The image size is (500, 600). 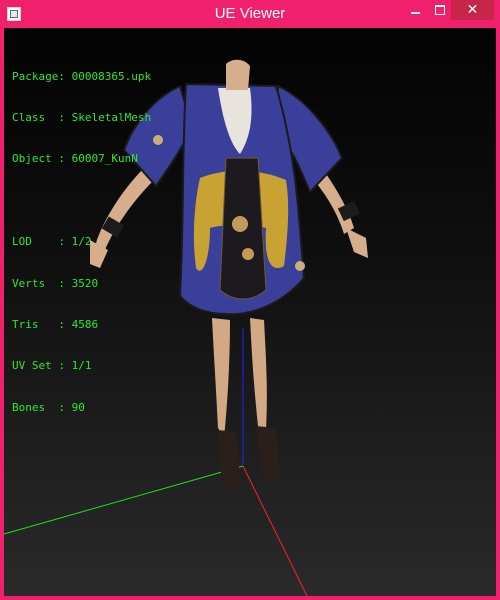 I want to click on info-value: 1/2, so click(x=81, y=242).